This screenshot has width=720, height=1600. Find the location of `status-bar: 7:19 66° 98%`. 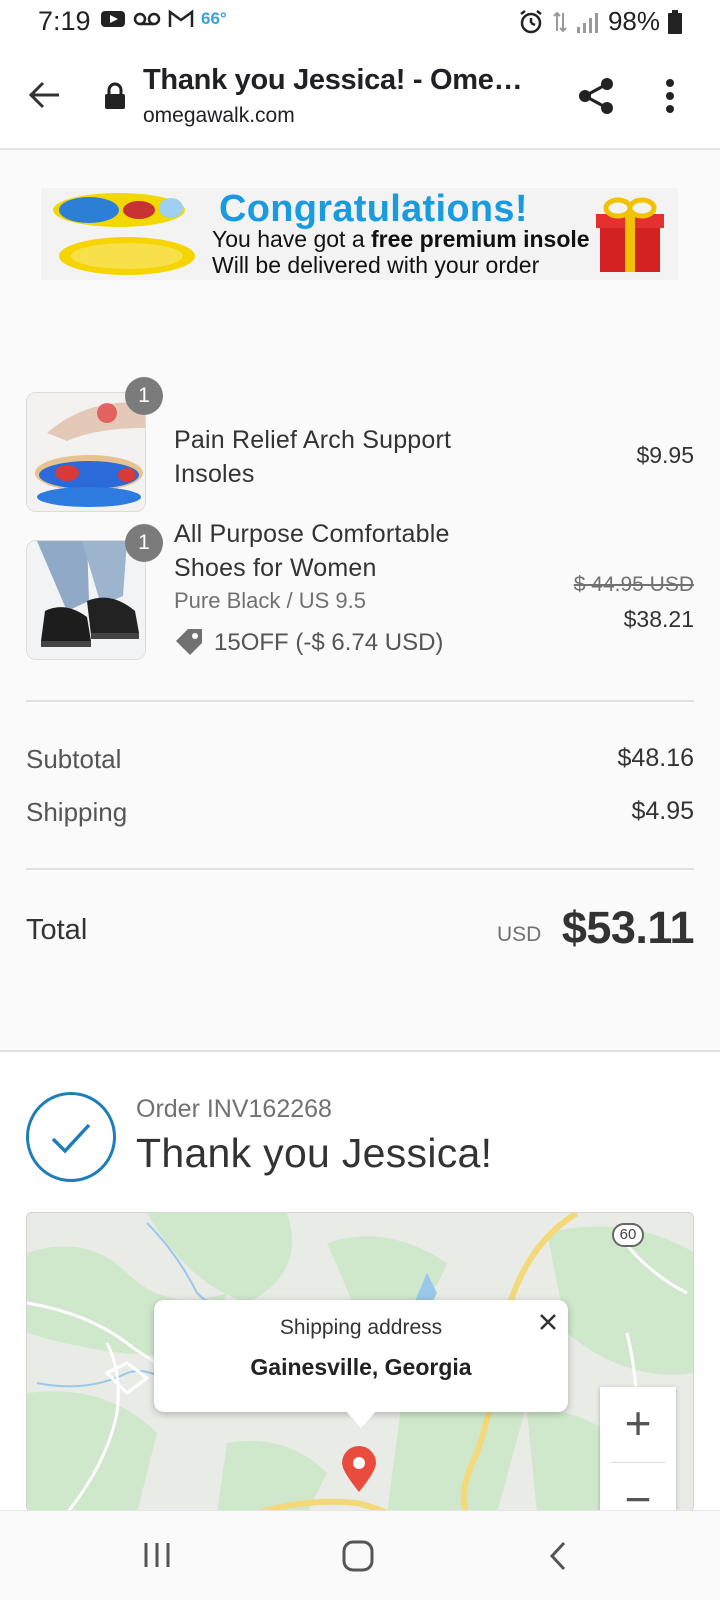

status-bar: 7:19 66° 98% is located at coordinates (360, 24).